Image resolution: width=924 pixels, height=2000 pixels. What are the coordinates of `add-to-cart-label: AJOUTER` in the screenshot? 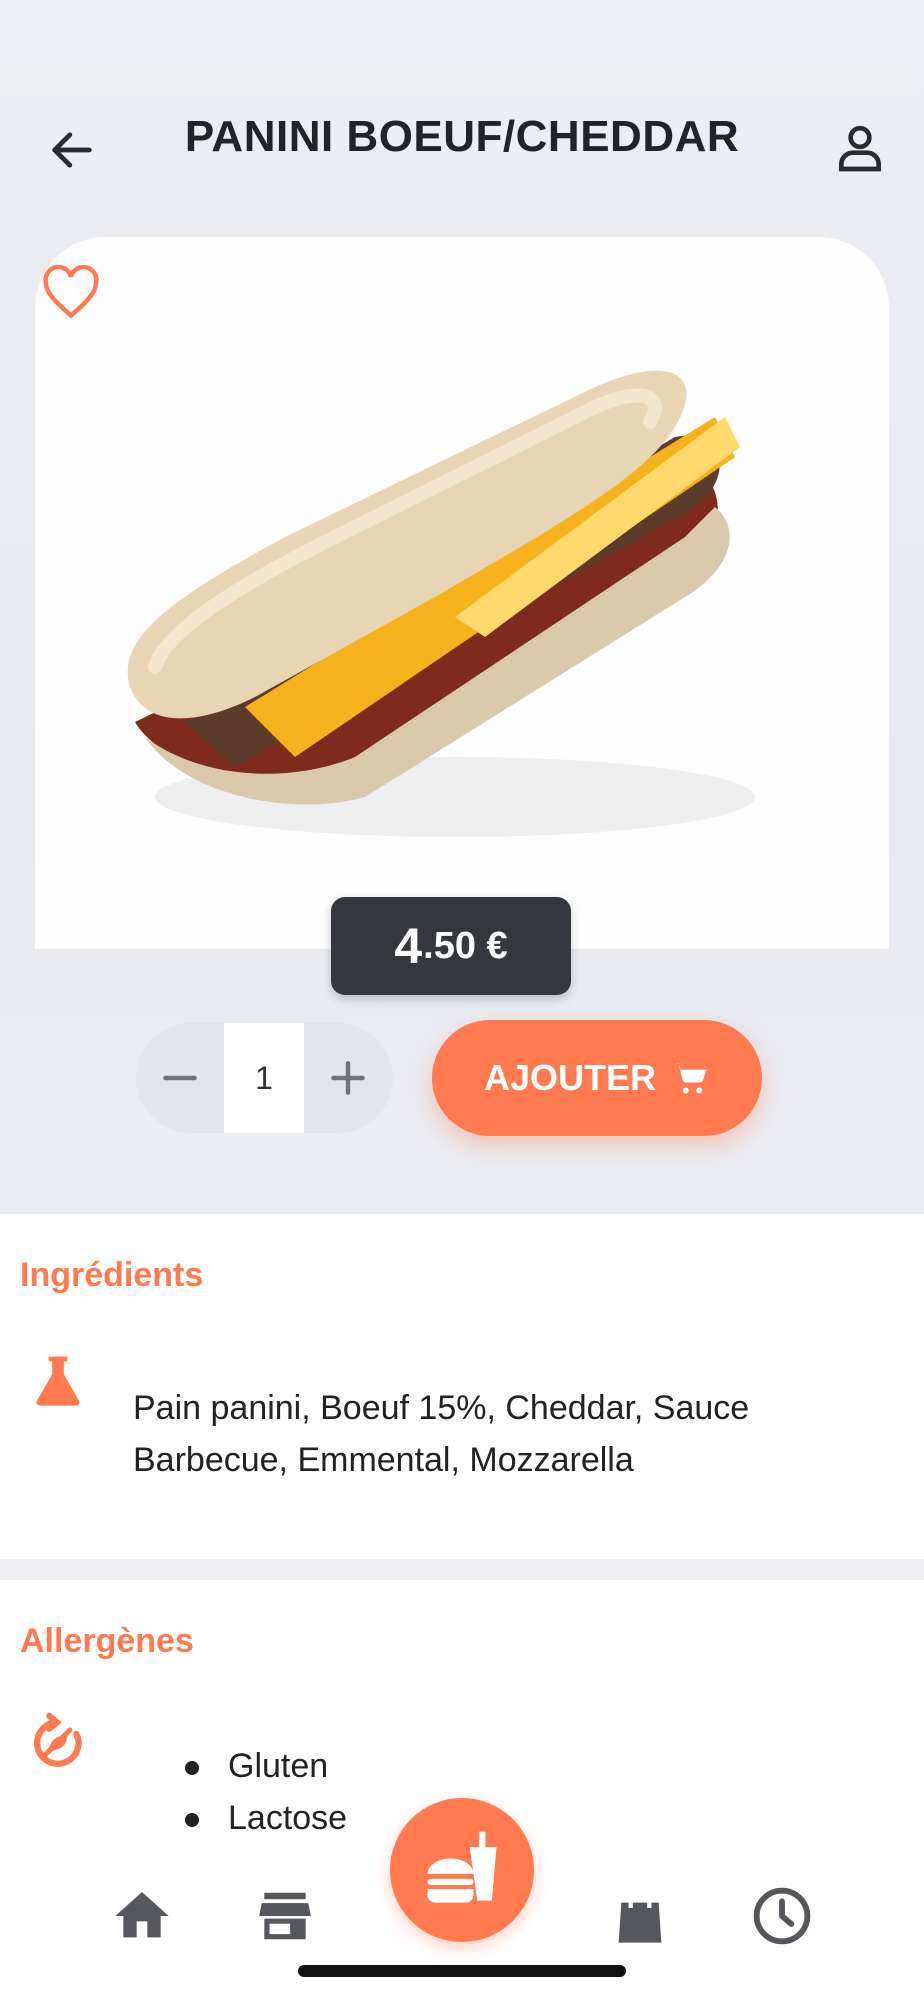 It's located at (570, 1077).